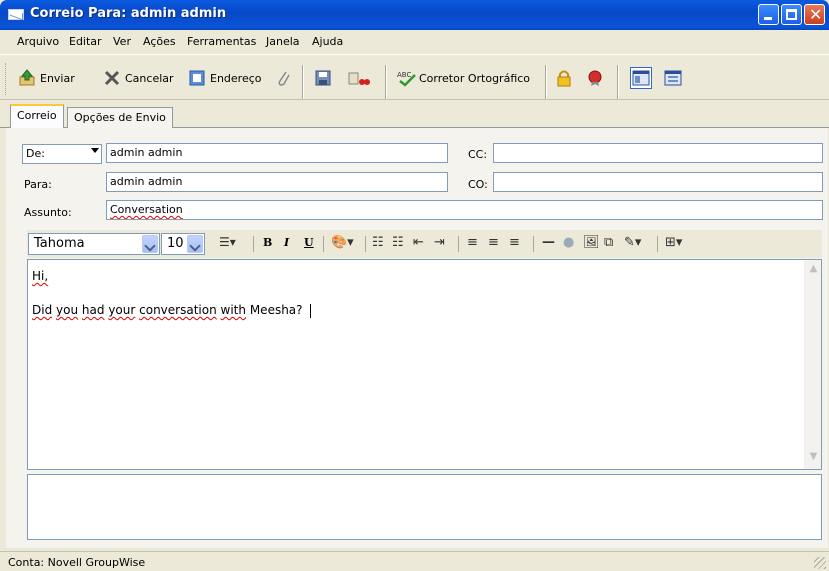  What do you see at coordinates (564, 78) in the screenshot?
I see `encrypt-button` at bounding box center [564, 78].